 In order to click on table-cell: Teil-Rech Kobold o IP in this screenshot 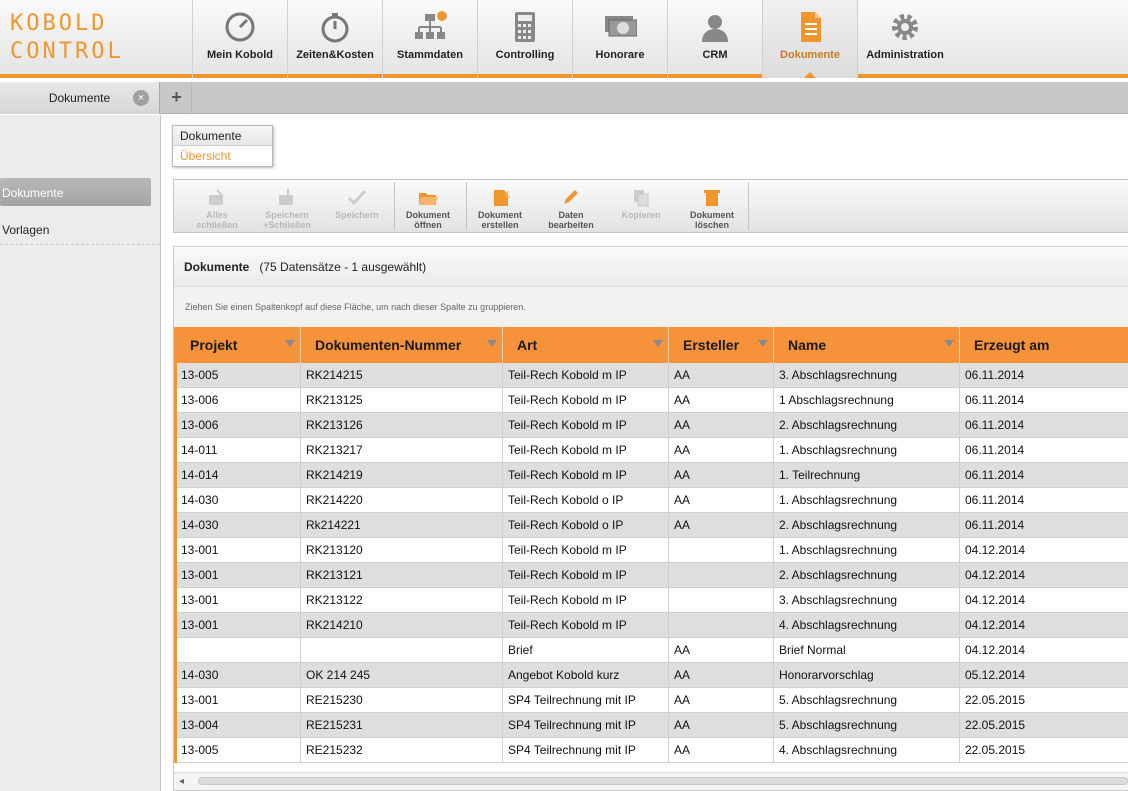, I will do `click(586, 500)`.